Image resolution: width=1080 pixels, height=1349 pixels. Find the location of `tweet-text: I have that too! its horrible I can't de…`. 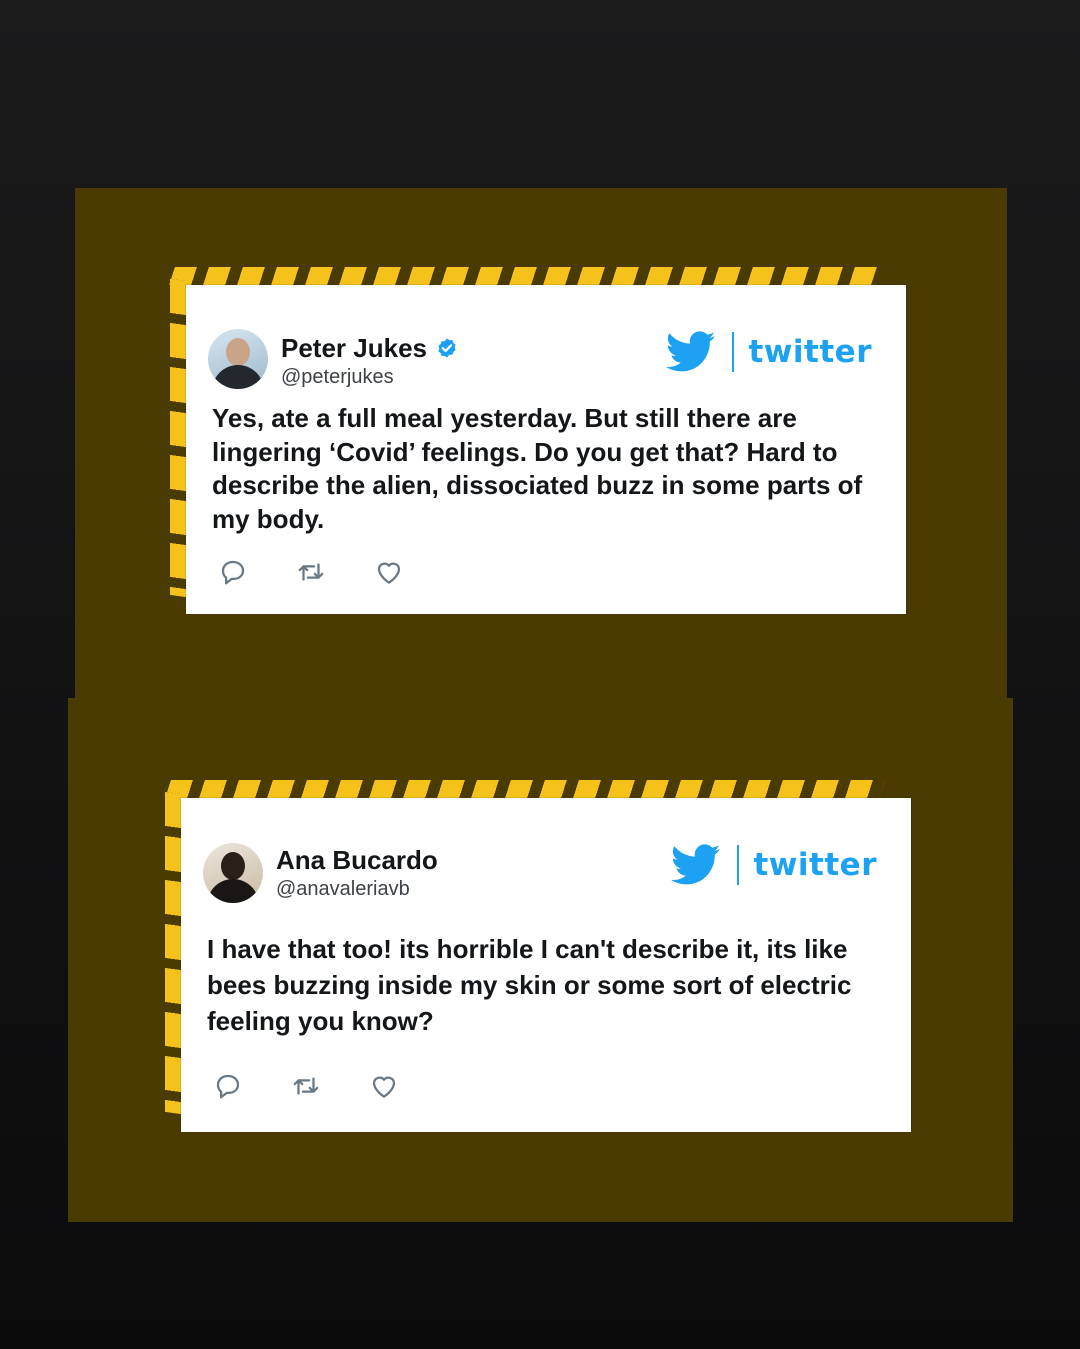

tweet-text: I have that too! its horrible I can't de… is located at coordinates (529, 985).